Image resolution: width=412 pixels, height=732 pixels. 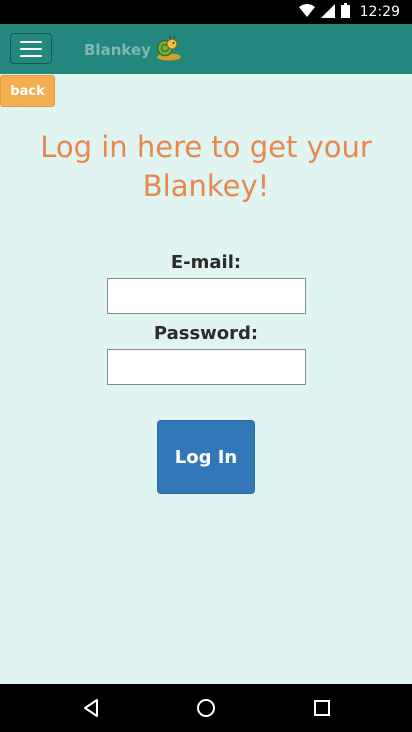 I want to click on status-time: 12:29, so click(x=379, y=12).